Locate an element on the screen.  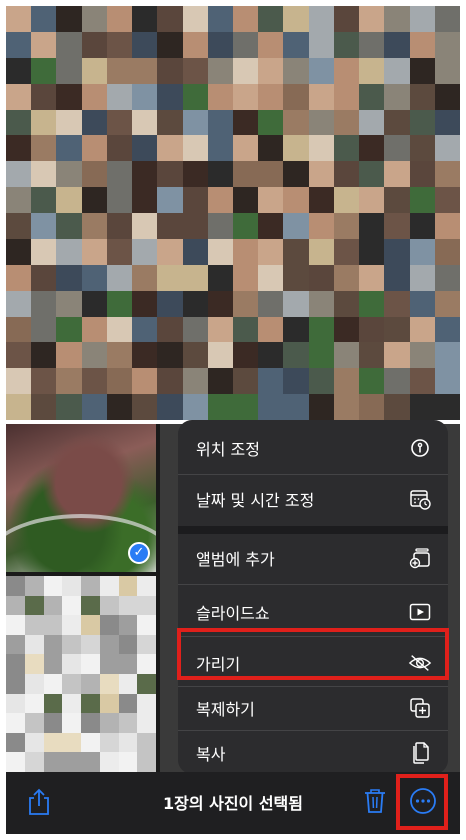
menu-item-add-to-album: 앨범에 추가 is located at coordinates (313, 557).